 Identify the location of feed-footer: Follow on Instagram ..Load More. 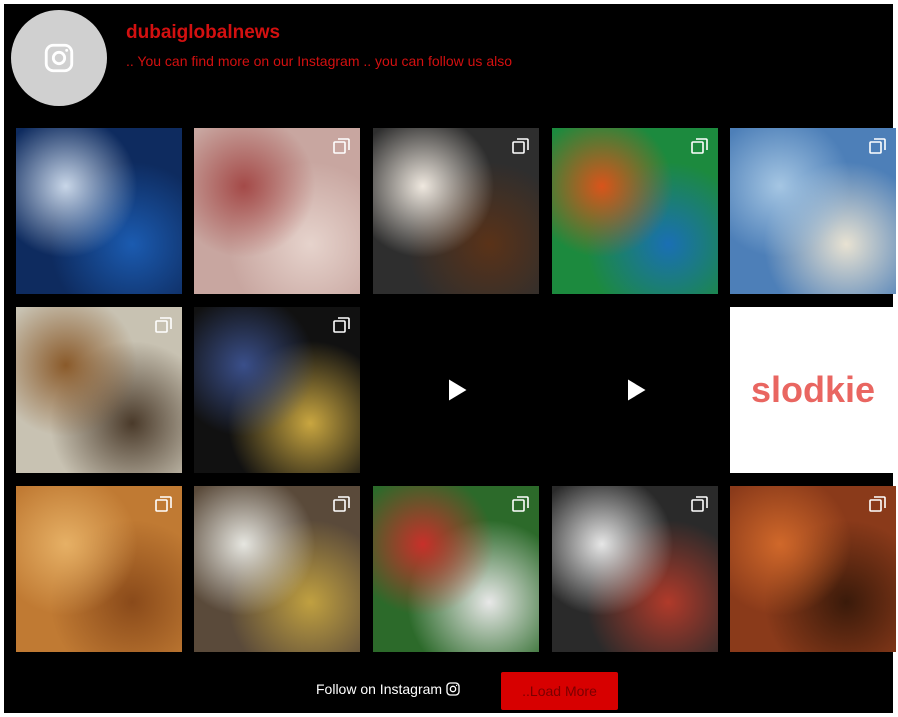
(448, 690).